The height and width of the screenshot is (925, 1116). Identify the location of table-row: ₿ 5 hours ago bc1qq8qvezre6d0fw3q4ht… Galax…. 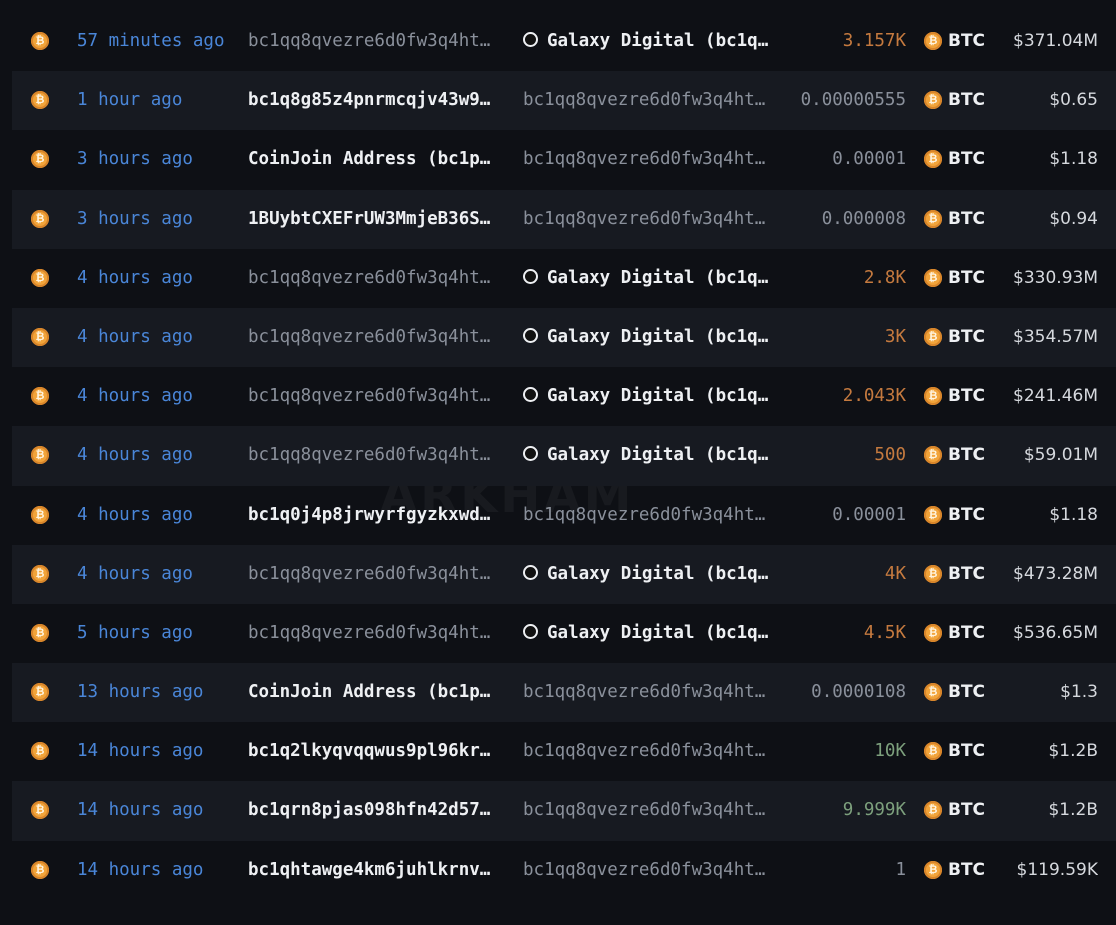
(564, 633).